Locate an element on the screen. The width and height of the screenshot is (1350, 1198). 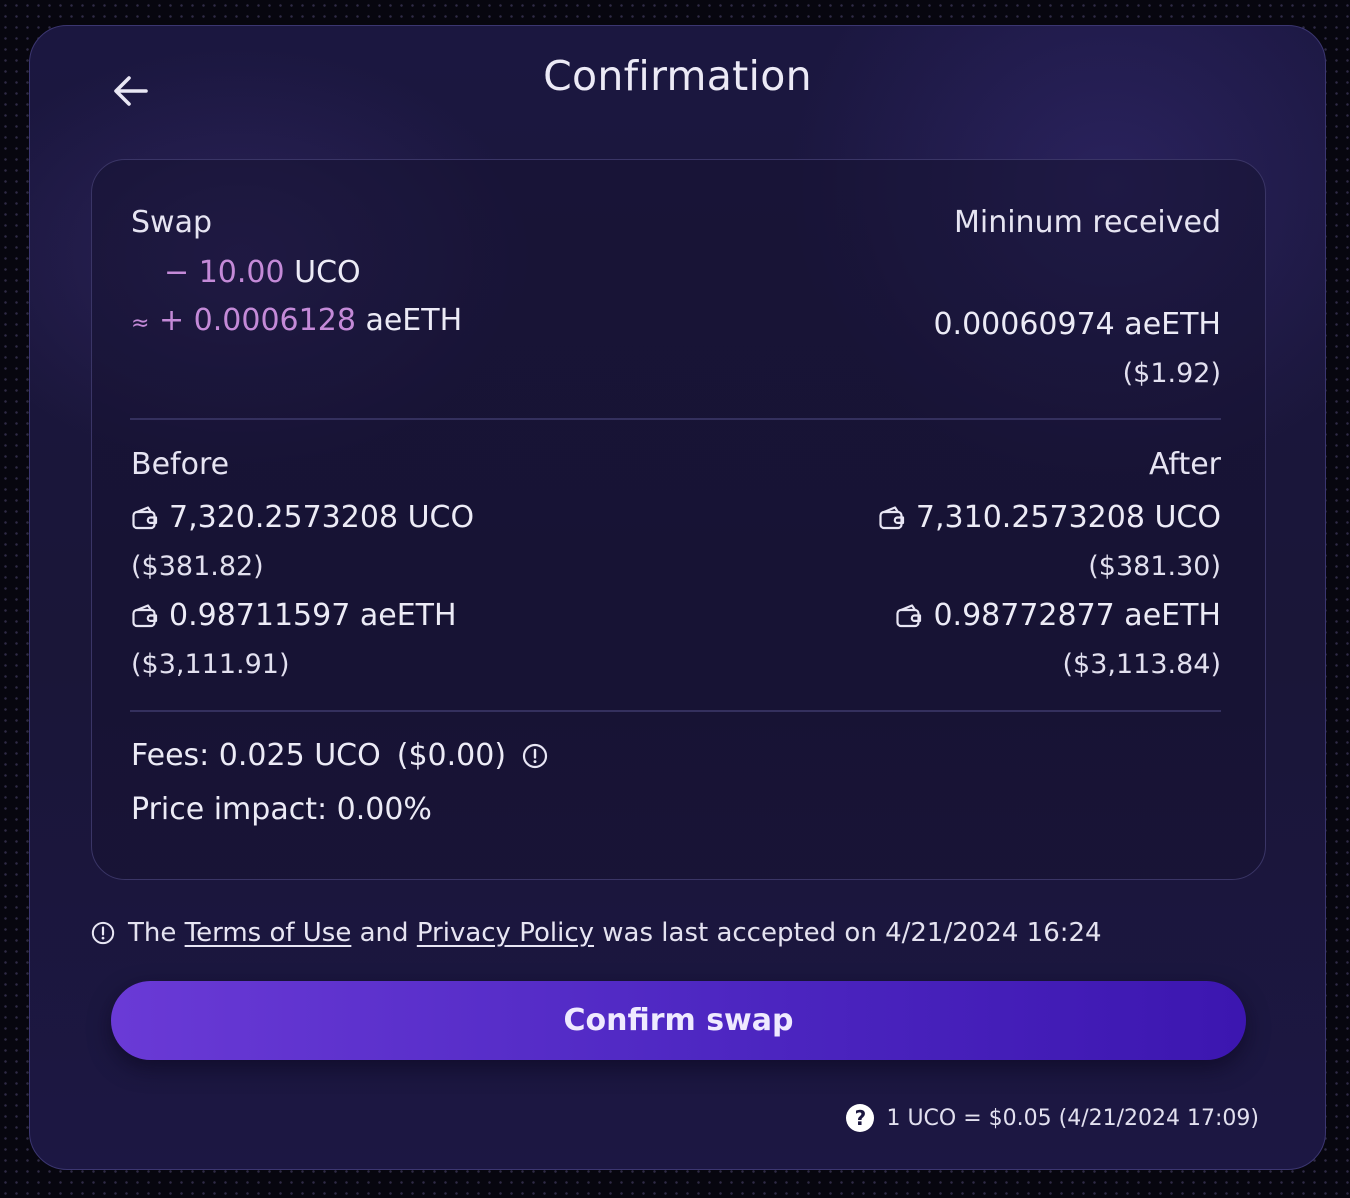
after-uco-amount: 7,310.2573208 UCO is located at coordinates (1068, 517).